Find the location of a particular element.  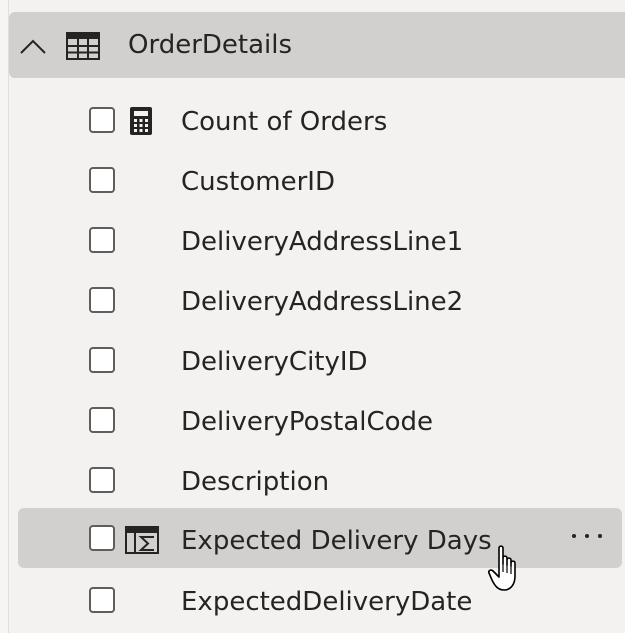

field-row-count-of-orders: Count of Orders is located at coordinates (320, 122).